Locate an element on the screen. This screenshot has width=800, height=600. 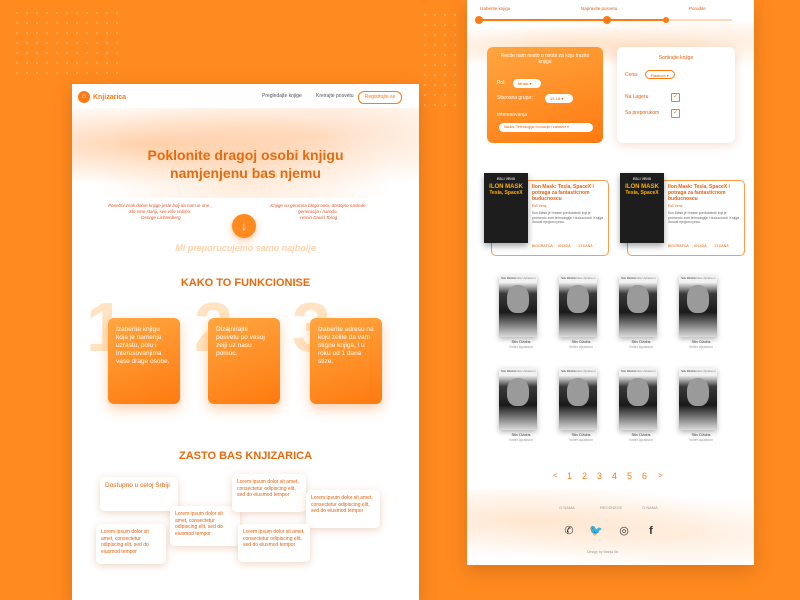
gender-value: Muski is located at coordinates (523, 83).